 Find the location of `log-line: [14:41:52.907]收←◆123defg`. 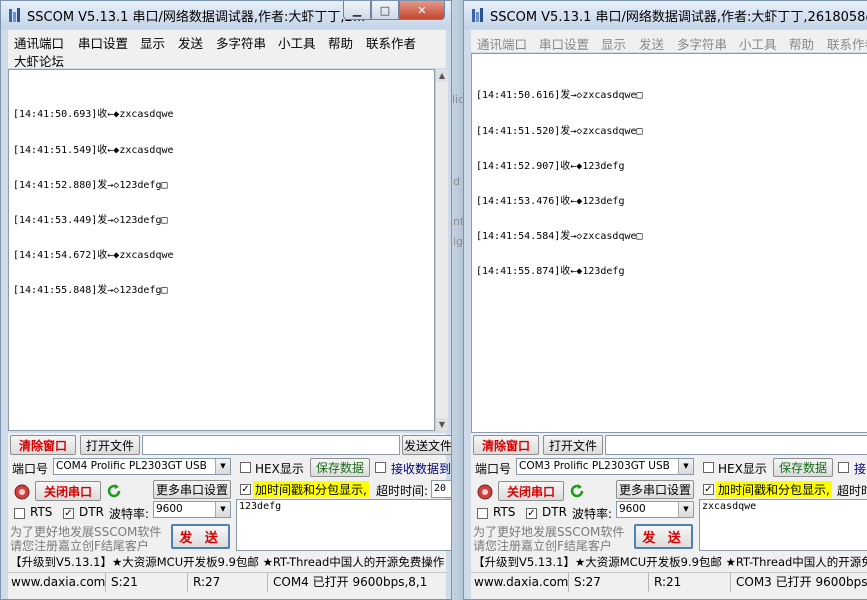

log-line: [14:41:52.907]收←◆123defg is located at coordinates (550, 166).